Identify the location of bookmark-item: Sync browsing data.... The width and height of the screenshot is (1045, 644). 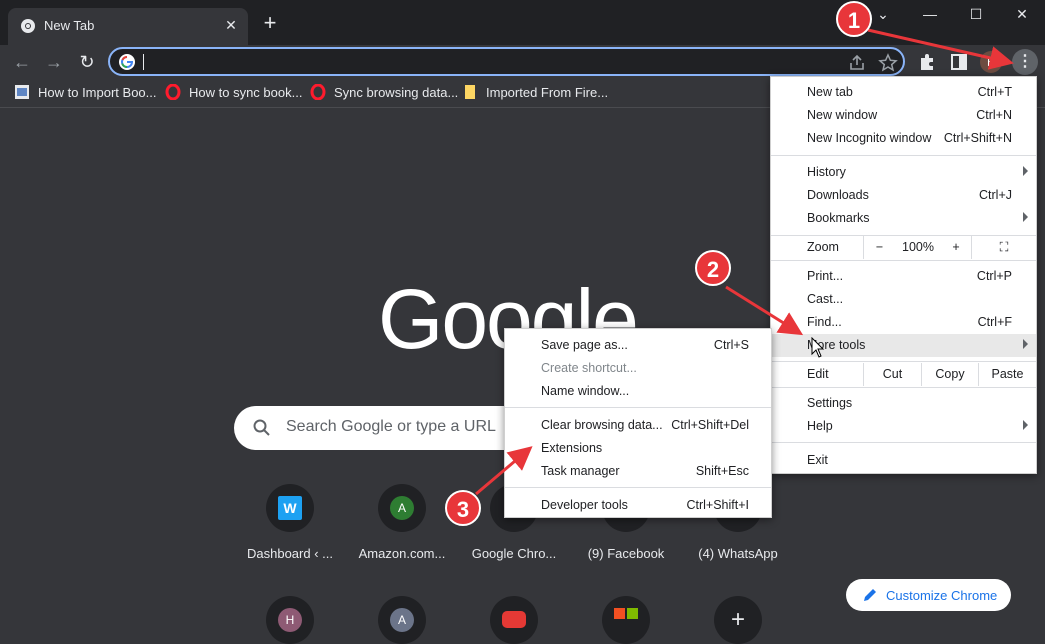
(384, 93).